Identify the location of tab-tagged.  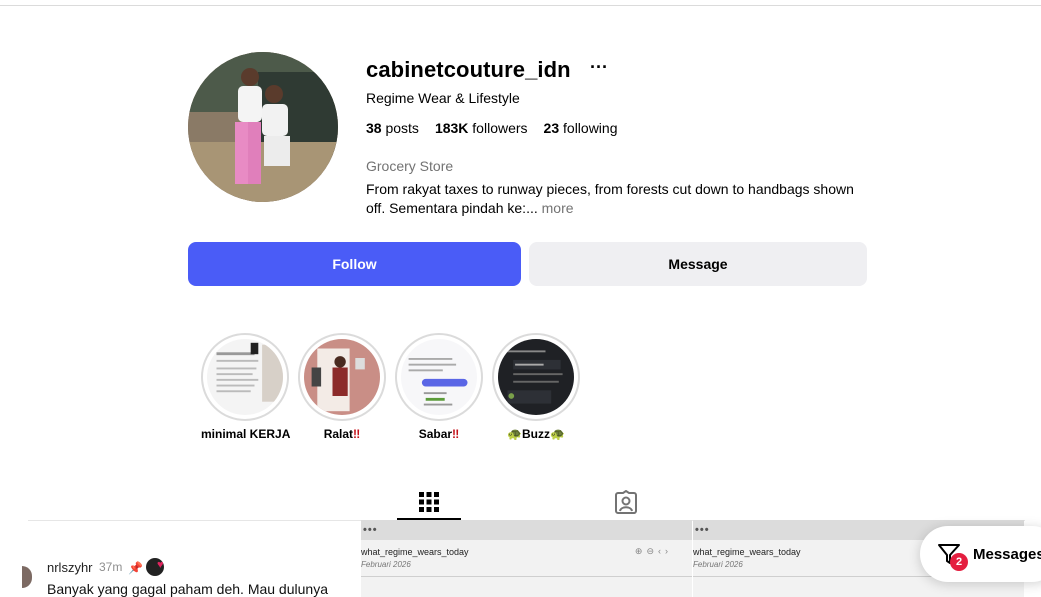
(626, 502).